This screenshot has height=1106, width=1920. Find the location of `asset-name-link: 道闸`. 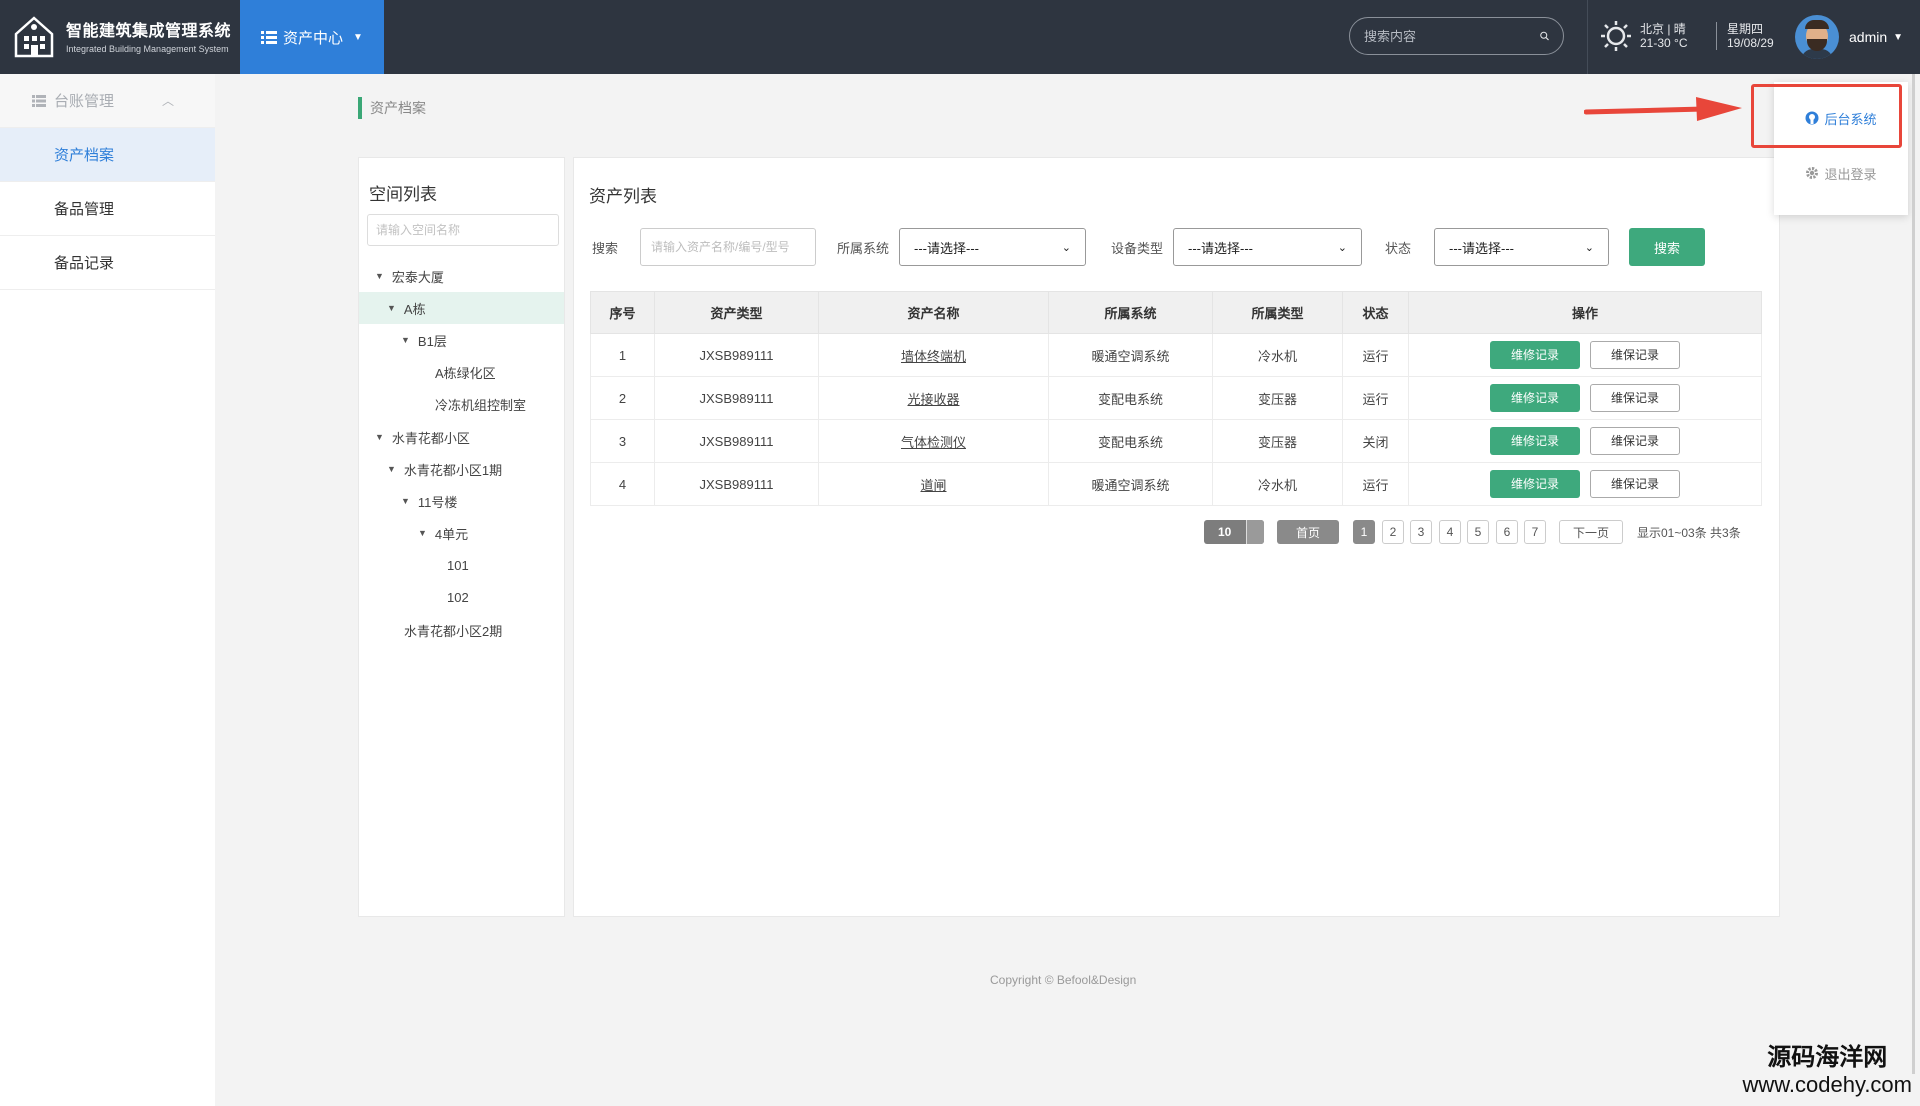

asset-name-link: 道闸 is located at coordinates (933, 485).